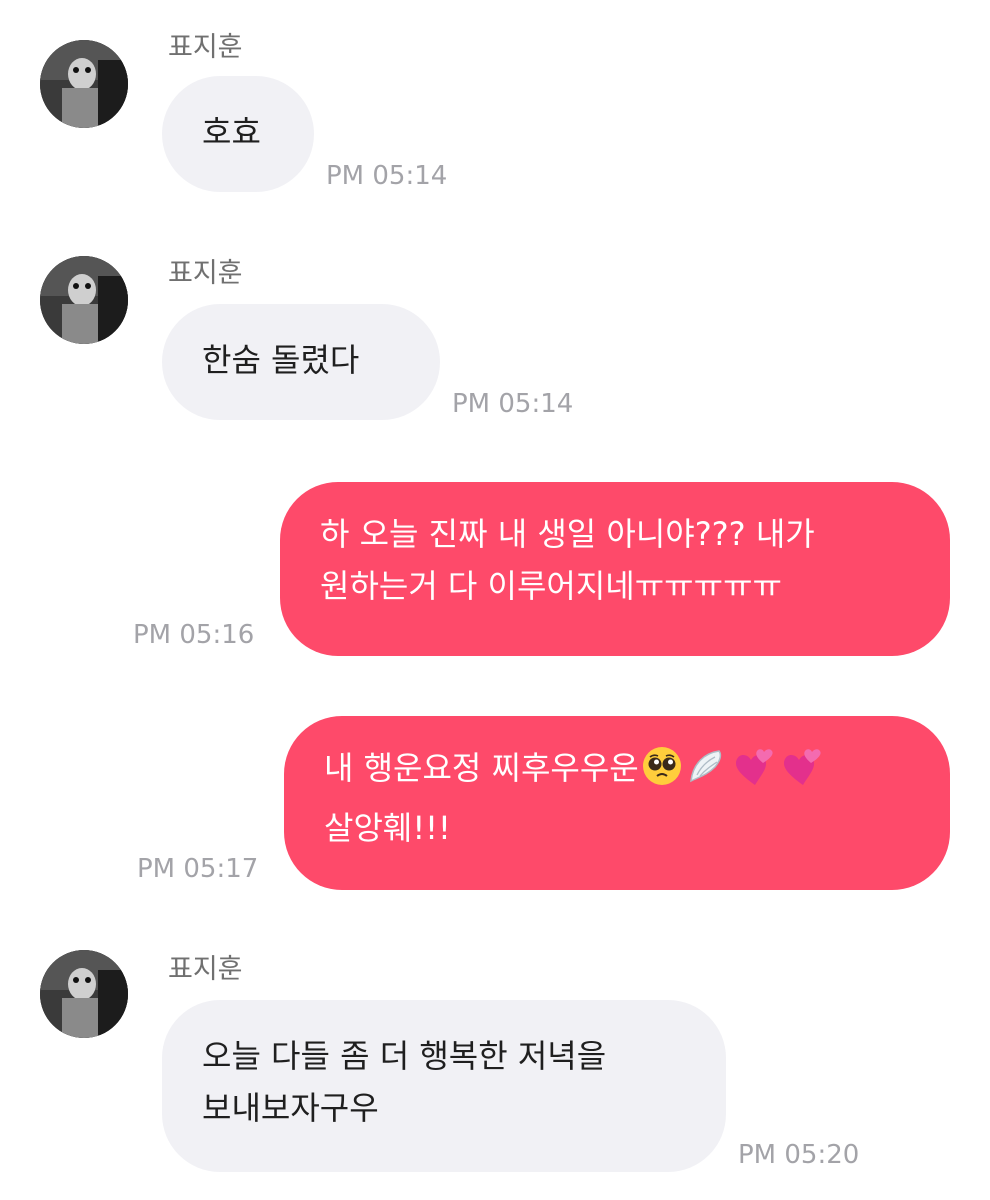 Image resolution: width=990 pixels, height=1200 pixels. Describe the element at coordinates (481, 768) in the screenshot. I see `message-text: 내 행운요정 찌후우우운` at that location.